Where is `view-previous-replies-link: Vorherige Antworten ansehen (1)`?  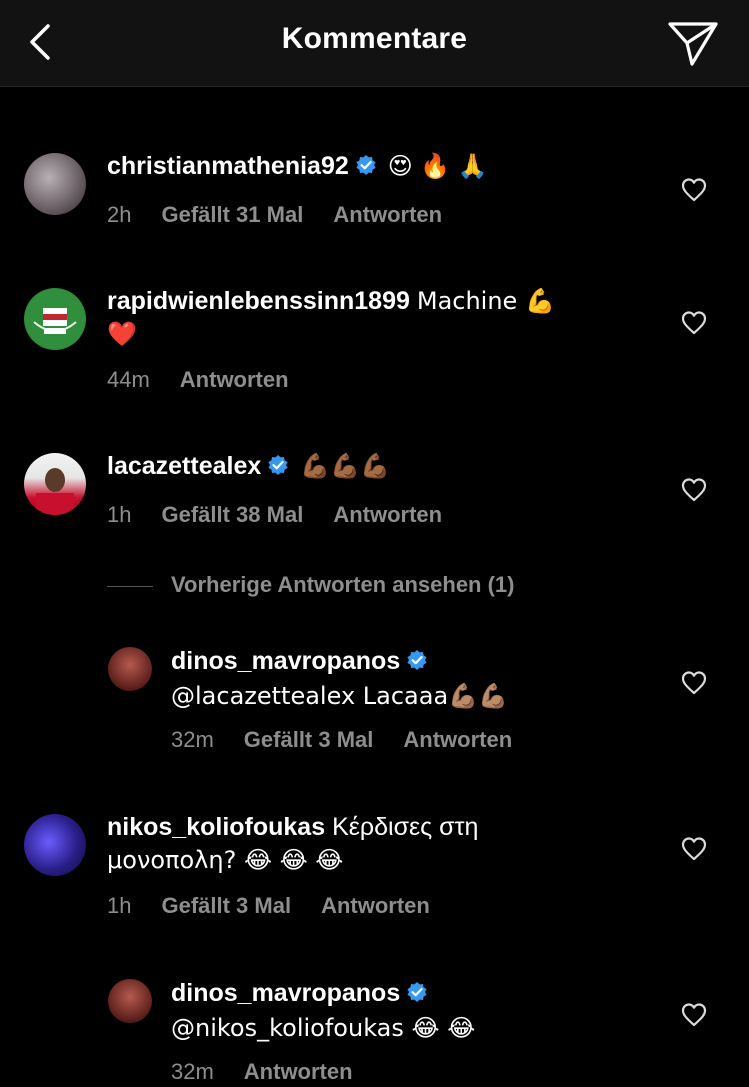 view-previous-replies-link: Vorherige Antworten ansehen (1) is located at coordinates (311, 585).